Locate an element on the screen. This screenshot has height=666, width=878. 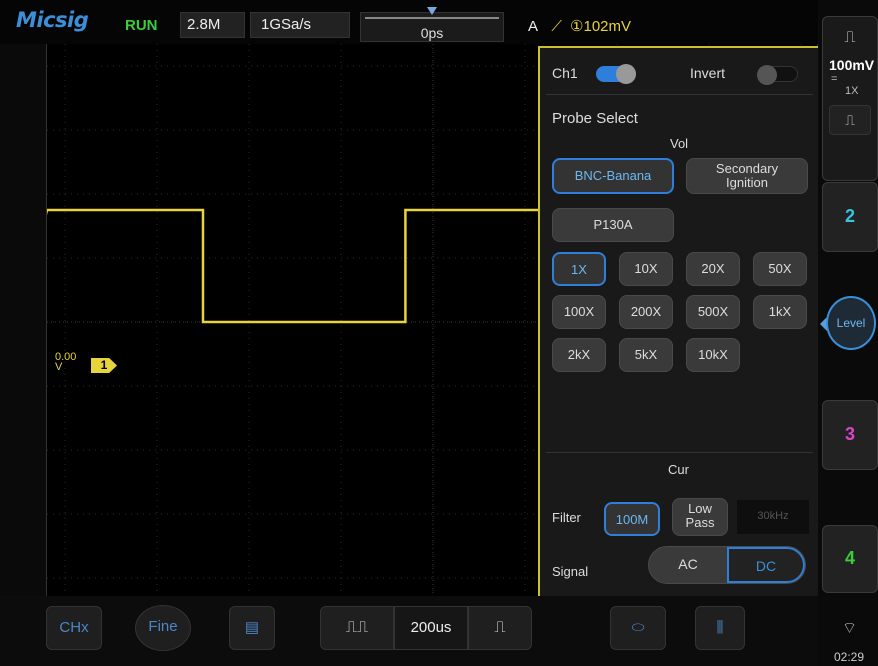
attenuation-button-7: 1kX is located at coordinates (780, 312).